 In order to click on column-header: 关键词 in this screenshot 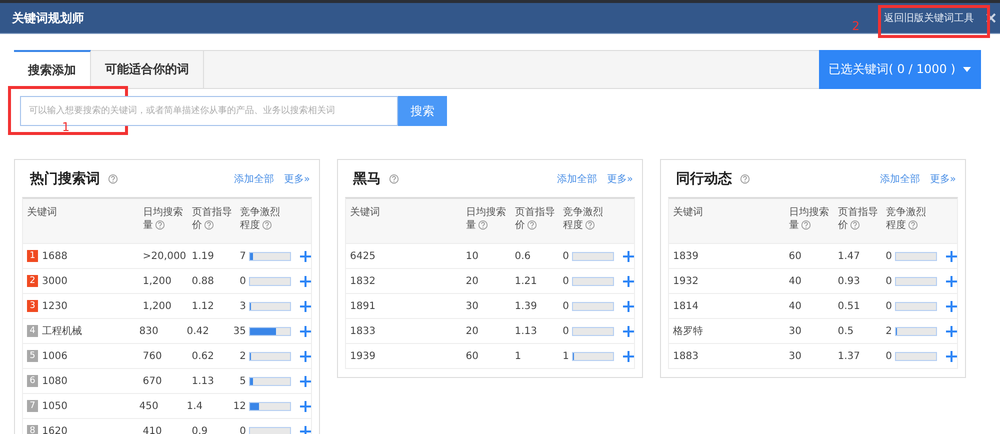, I will do `click(42, 212)`.